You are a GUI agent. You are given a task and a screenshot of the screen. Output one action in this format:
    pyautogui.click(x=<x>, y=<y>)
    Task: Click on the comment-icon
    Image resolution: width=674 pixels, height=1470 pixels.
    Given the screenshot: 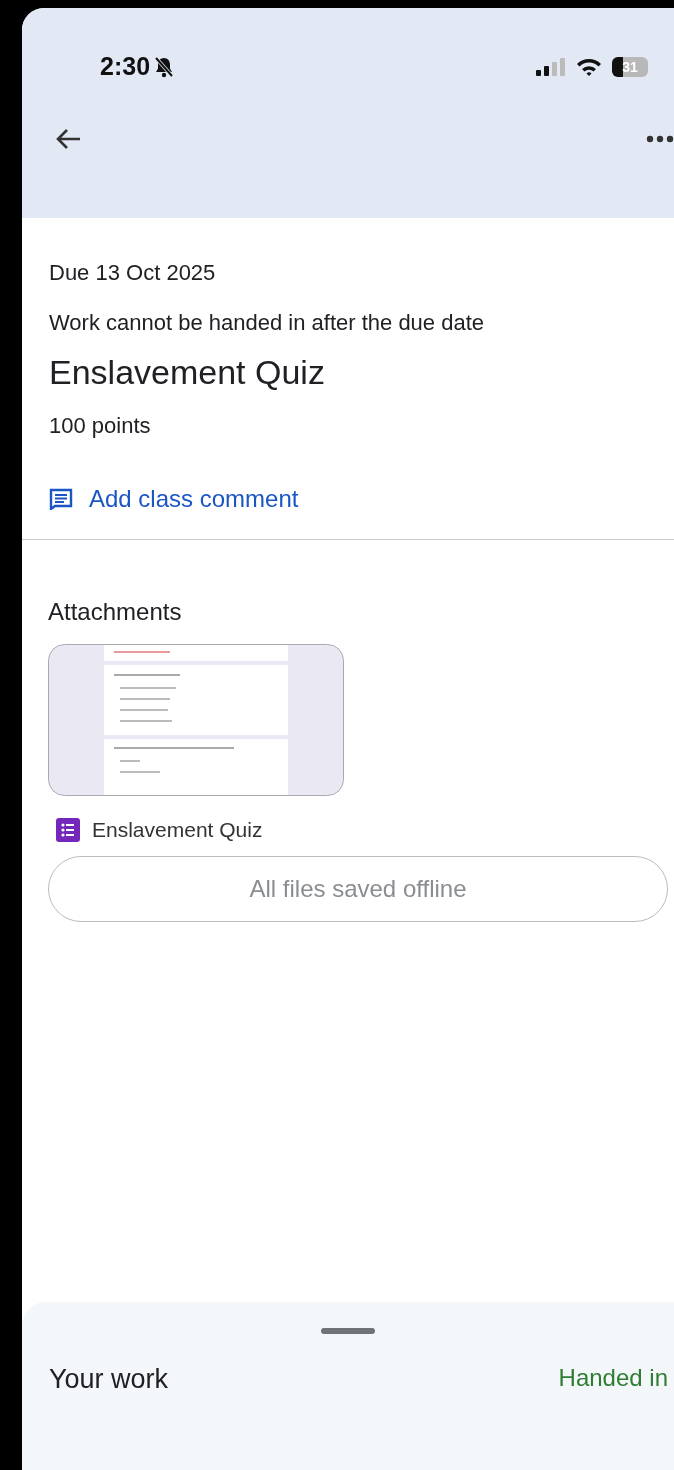 What is the action you would take?
    pyautogui.click(x=61, y=499)
    